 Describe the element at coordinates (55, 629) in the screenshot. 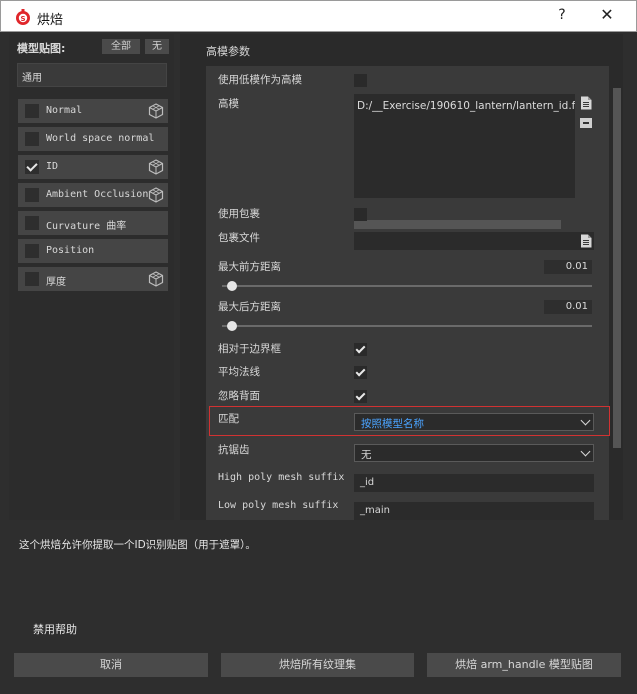

I see `disable-help-toggle: 禁用帮助` at that location.